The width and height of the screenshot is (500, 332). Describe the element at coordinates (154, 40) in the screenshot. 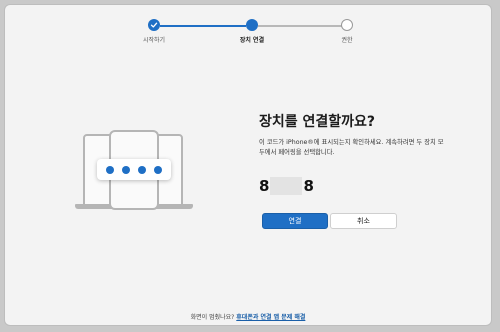

I see `step-label-start: 시작하기` at that location.